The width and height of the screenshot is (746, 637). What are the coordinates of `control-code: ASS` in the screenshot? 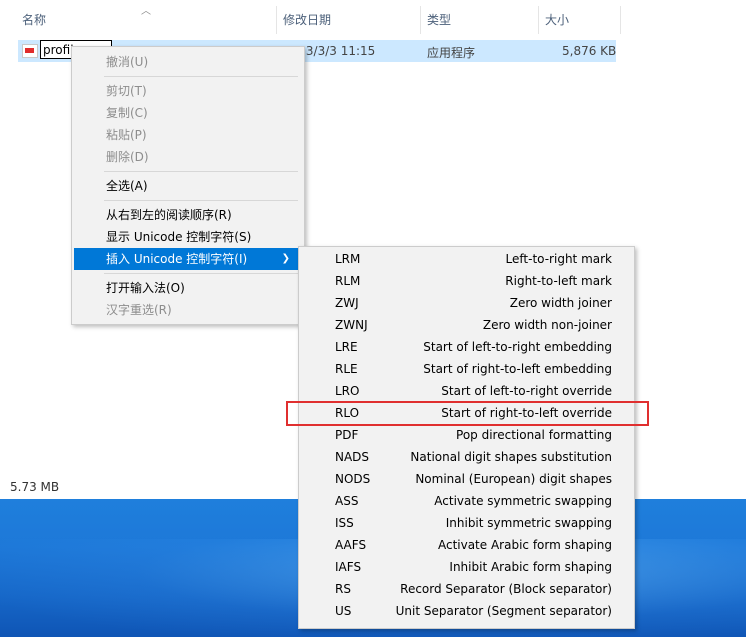 It's located at (347, 501).